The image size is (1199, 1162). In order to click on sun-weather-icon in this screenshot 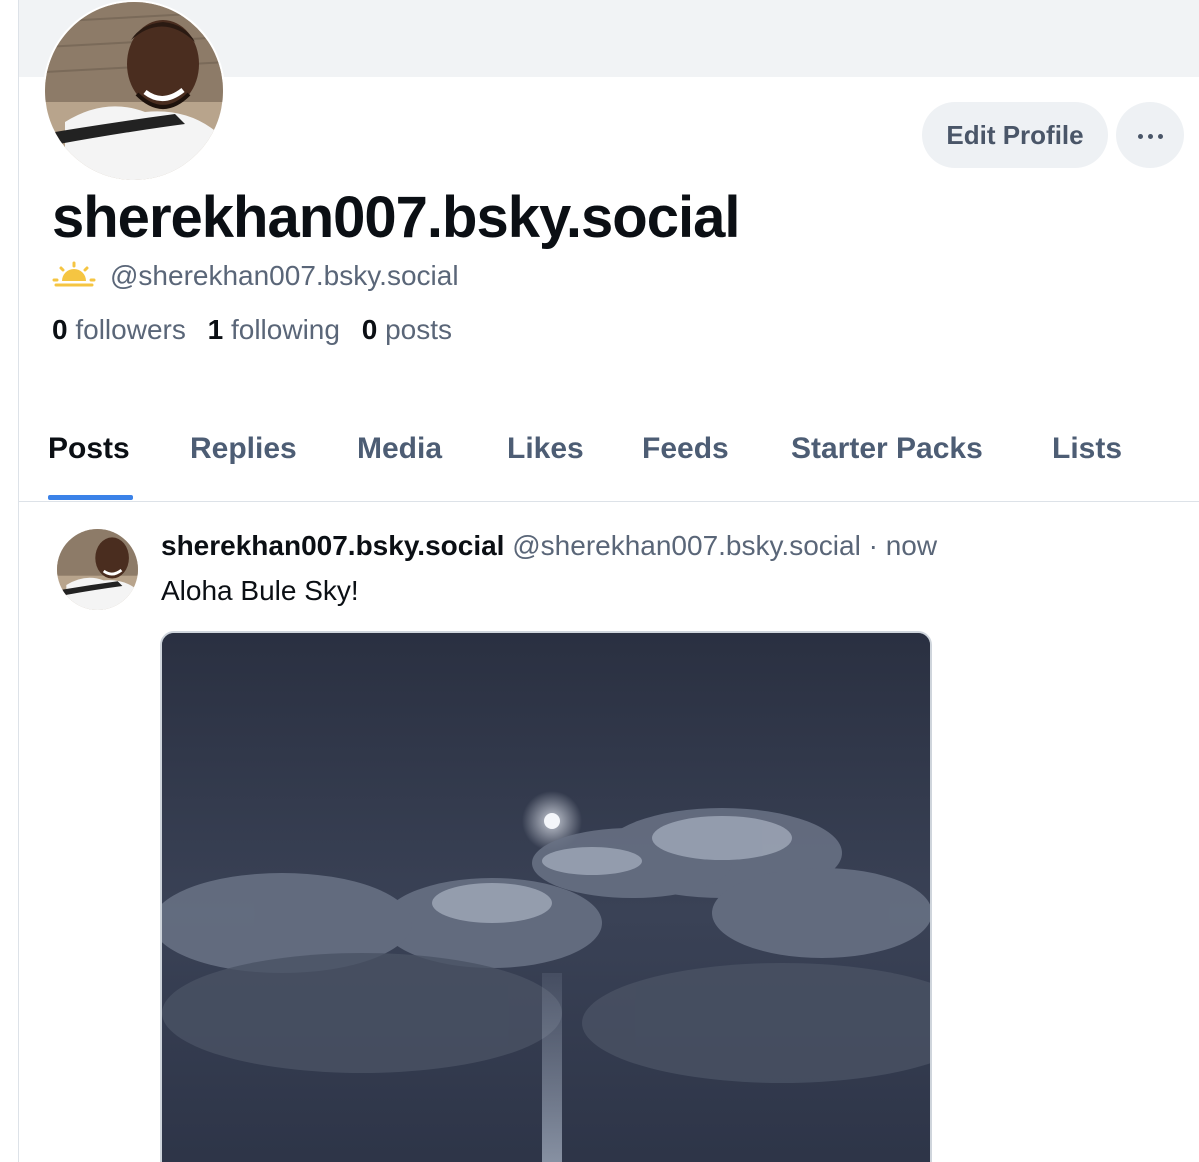, I will do `click(74, 276)`.